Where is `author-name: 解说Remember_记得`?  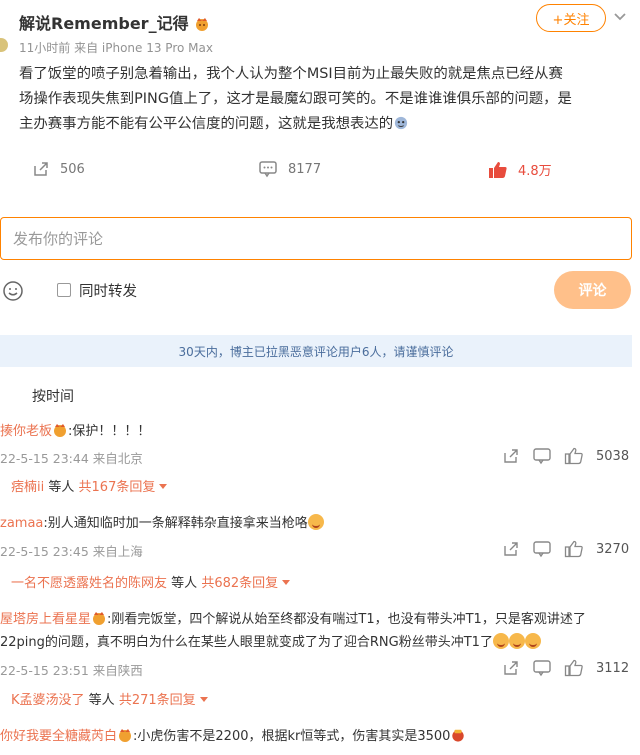 author-name: 解说Remember_记得 is located at coordinates (104, 23).